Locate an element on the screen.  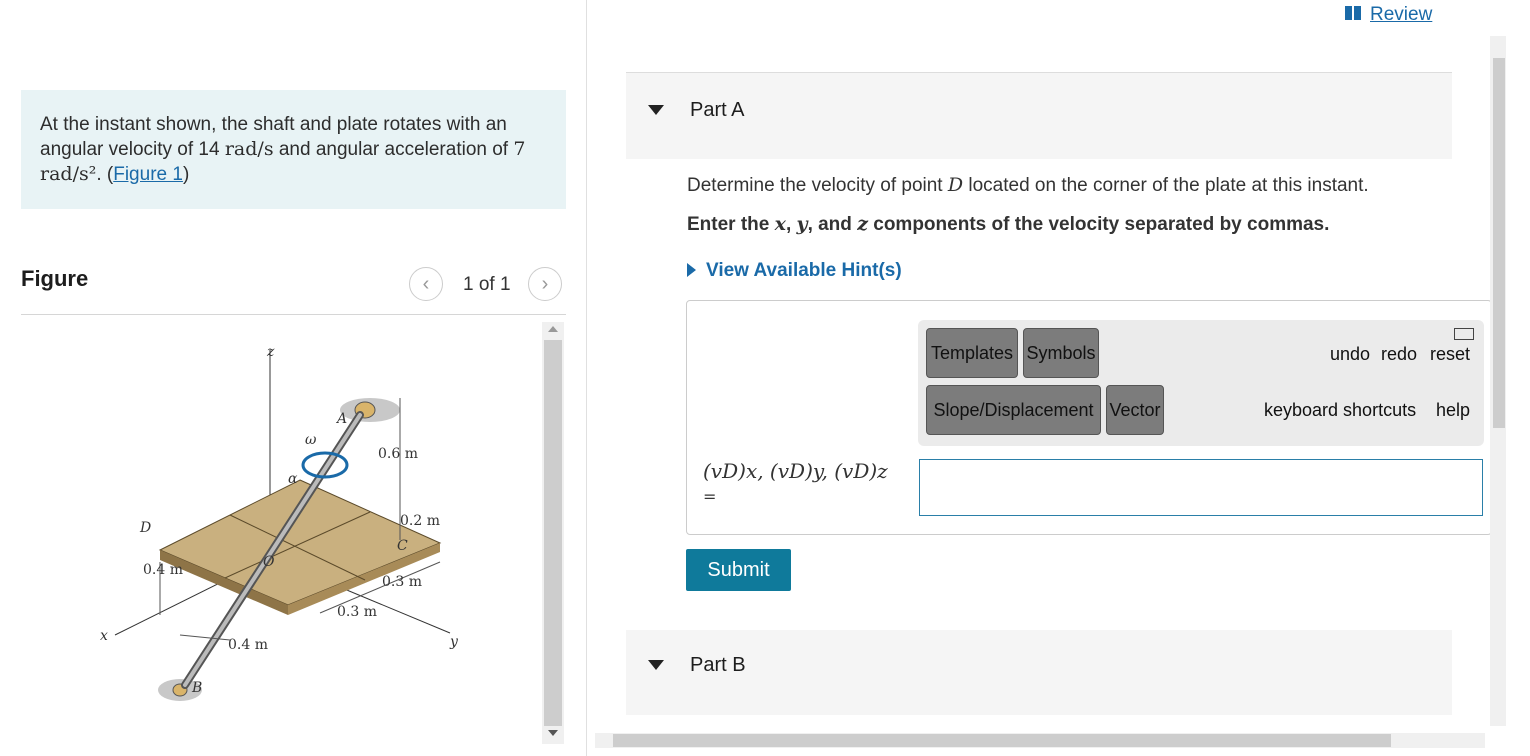
scroll-up-icon is located at coordinates (553, 329).